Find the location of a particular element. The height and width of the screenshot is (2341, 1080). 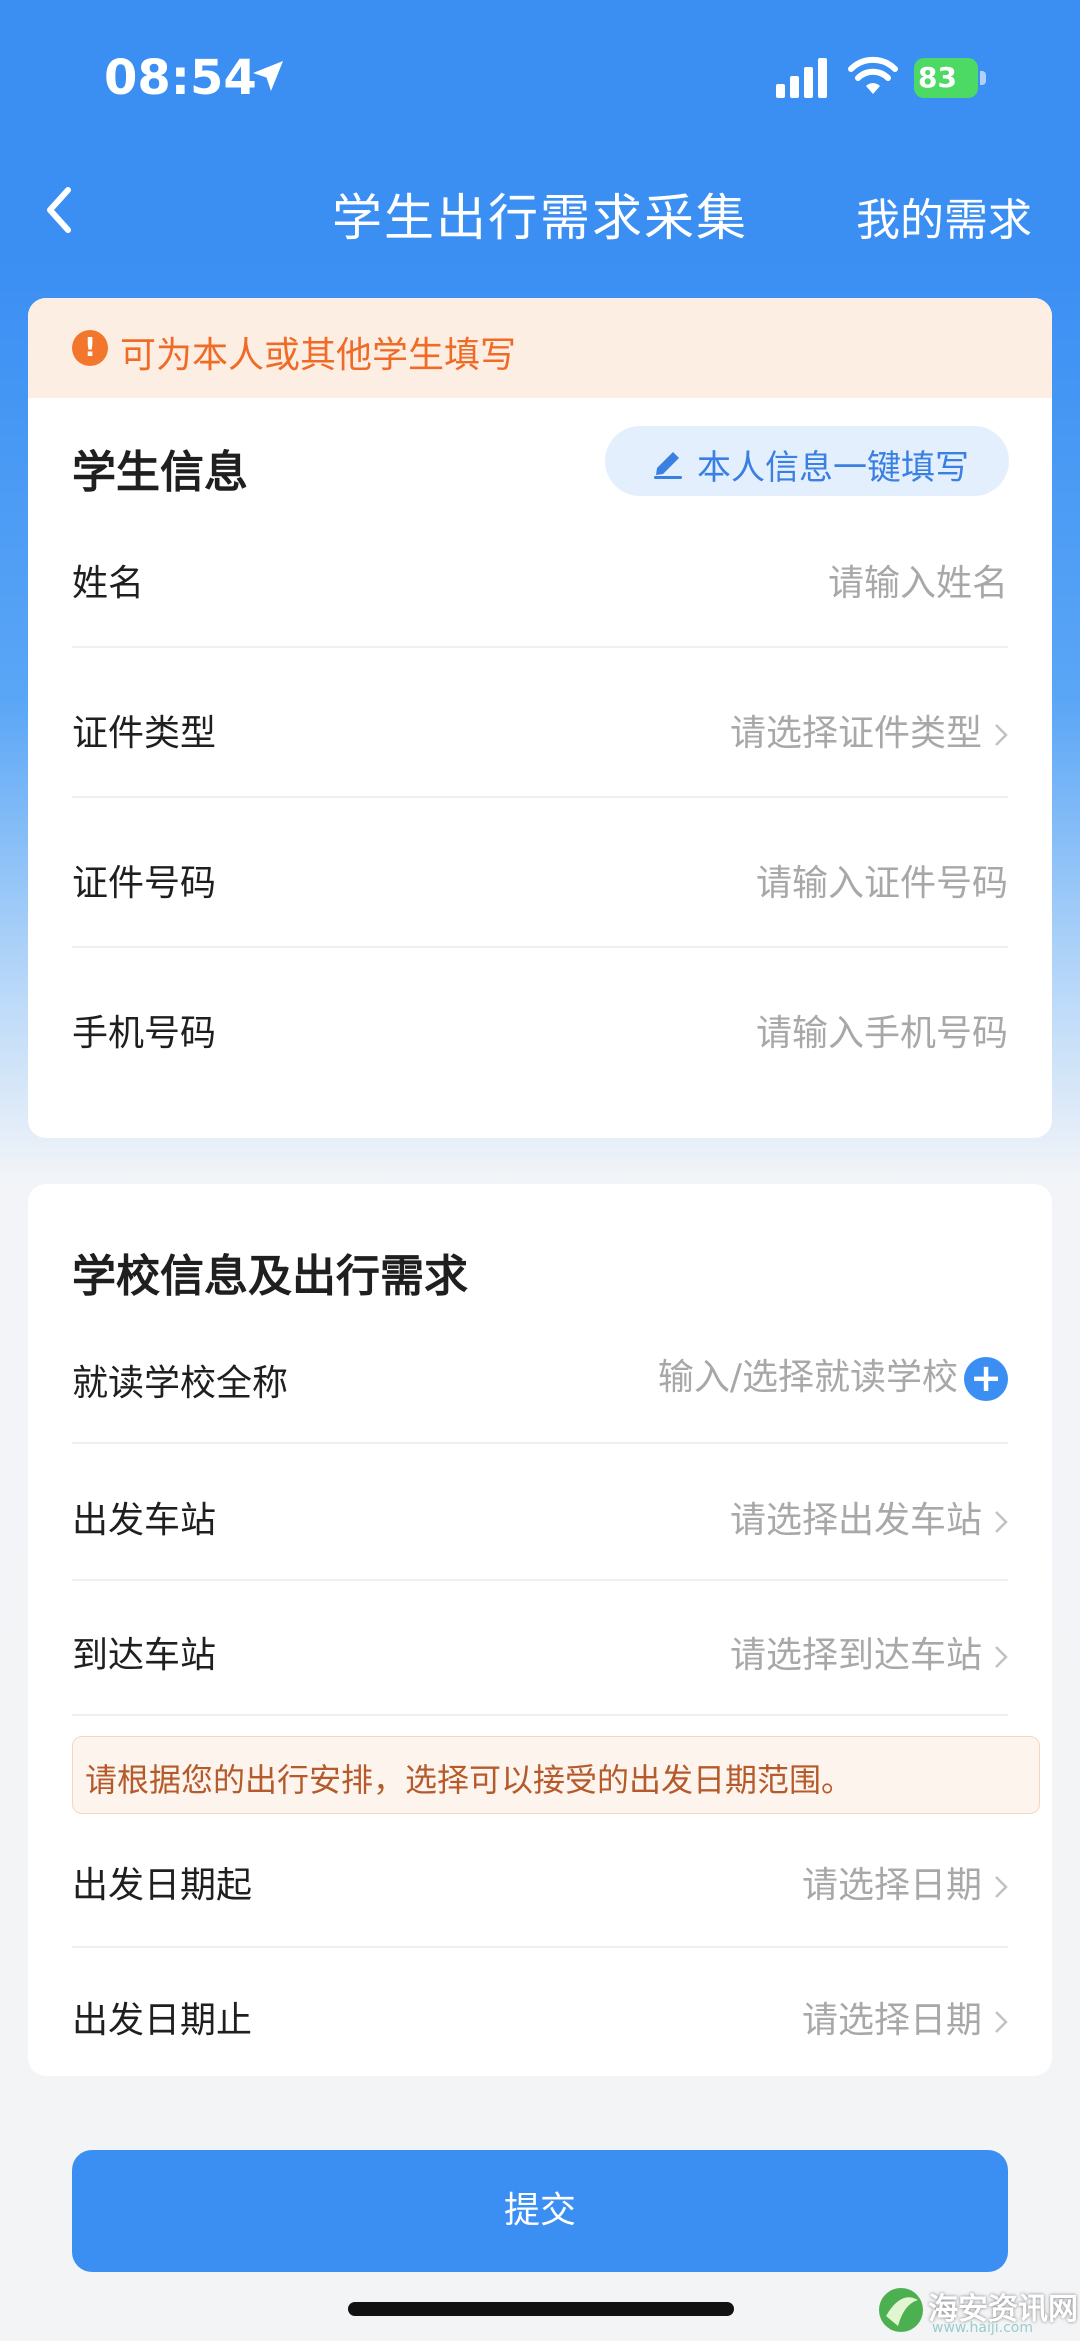

date-from-select: 请选择日期 is located at coordinates (905, 1882).